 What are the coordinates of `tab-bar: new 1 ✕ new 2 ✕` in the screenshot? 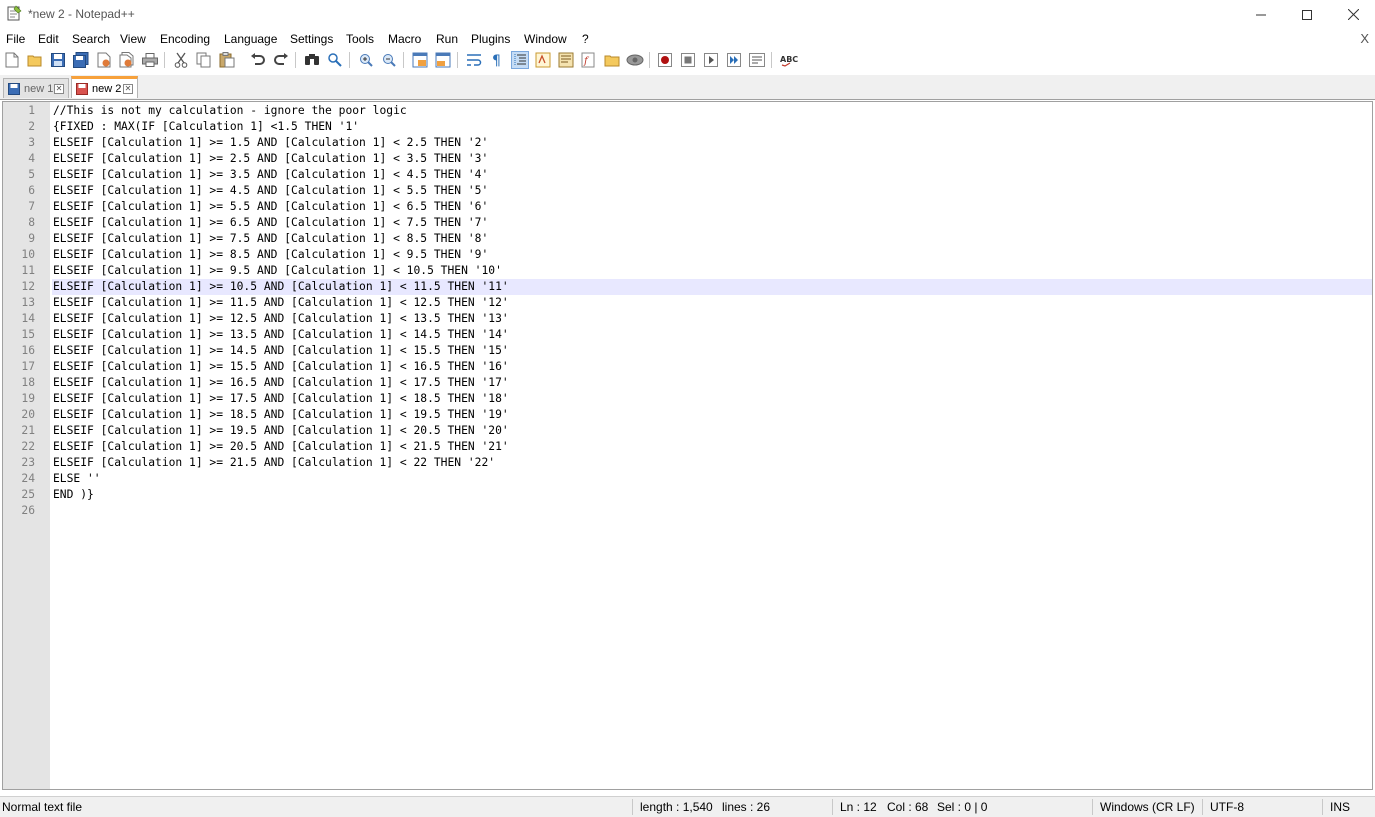 It's located at (687, 87).